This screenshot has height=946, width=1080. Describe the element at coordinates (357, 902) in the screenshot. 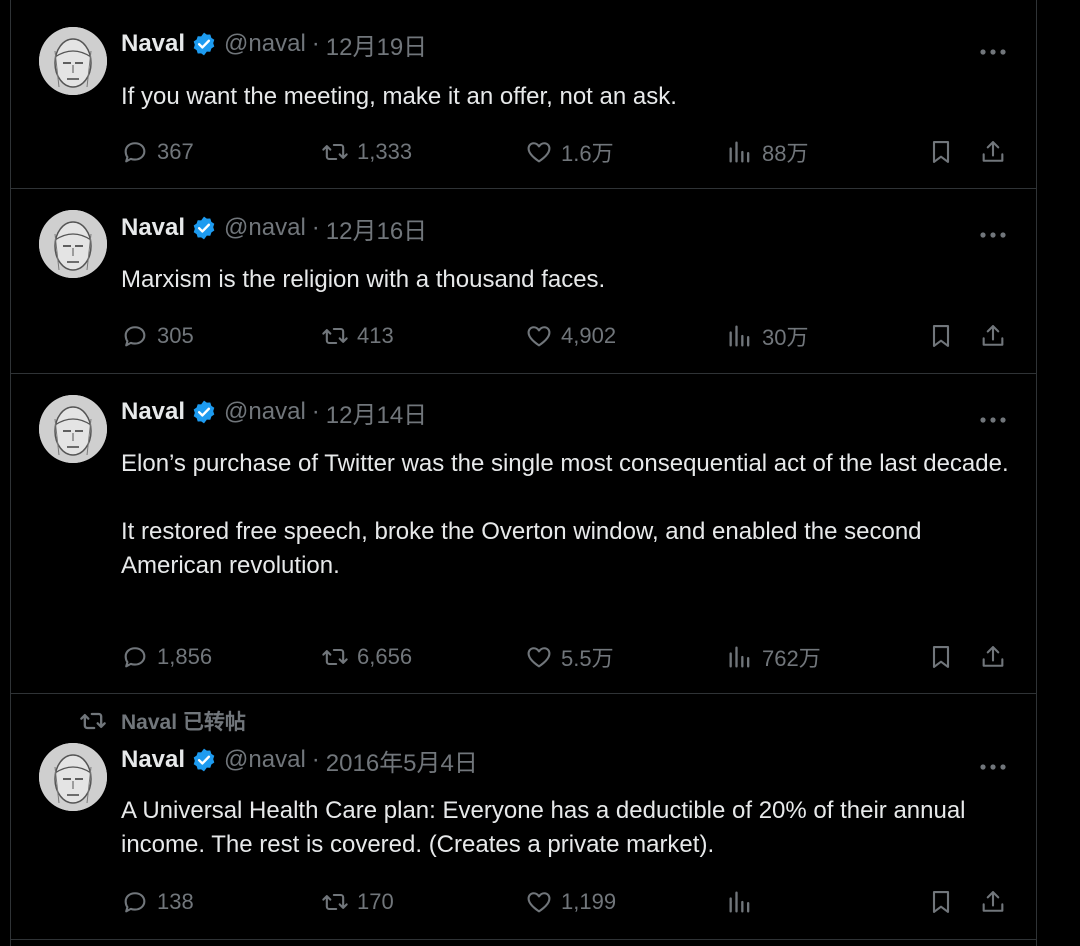

I see `retweet-button: 170` at that location.